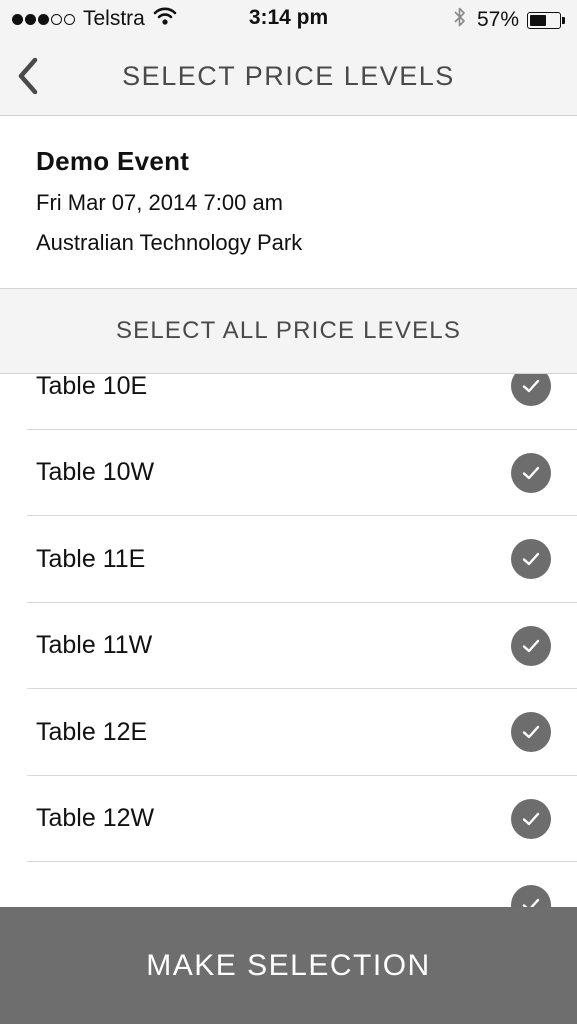  I want to click on price-level-label: Table 12W, so click(95, 818).